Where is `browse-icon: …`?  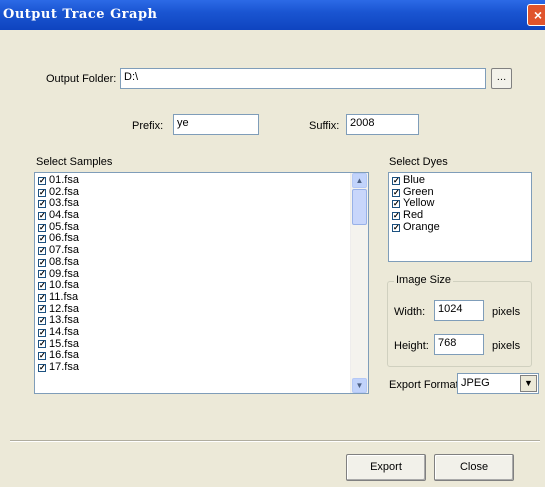
browse-icon: … is located at coordinates (501, 77).